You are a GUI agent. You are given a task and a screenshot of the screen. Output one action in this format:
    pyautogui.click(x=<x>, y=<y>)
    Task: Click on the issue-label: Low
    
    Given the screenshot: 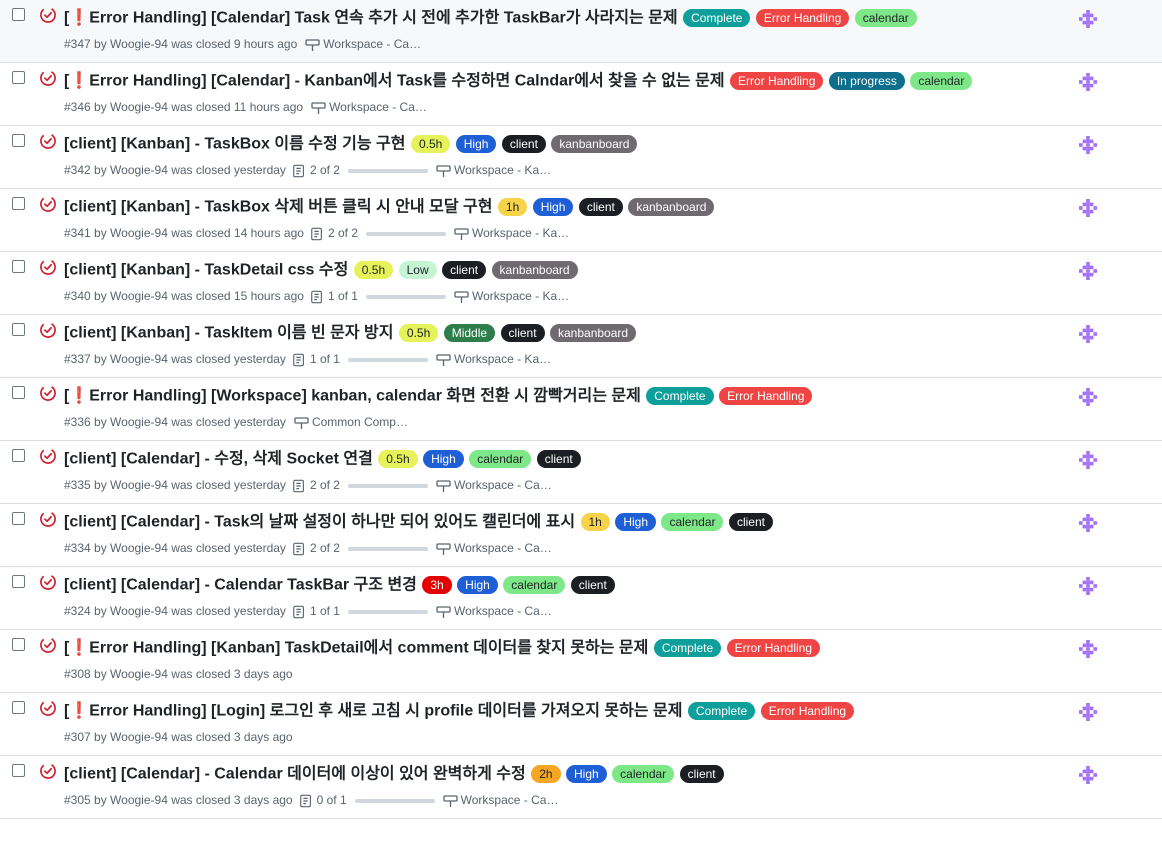 What is the action you would take?
    pyautogui.click(x=417, y=269)
    